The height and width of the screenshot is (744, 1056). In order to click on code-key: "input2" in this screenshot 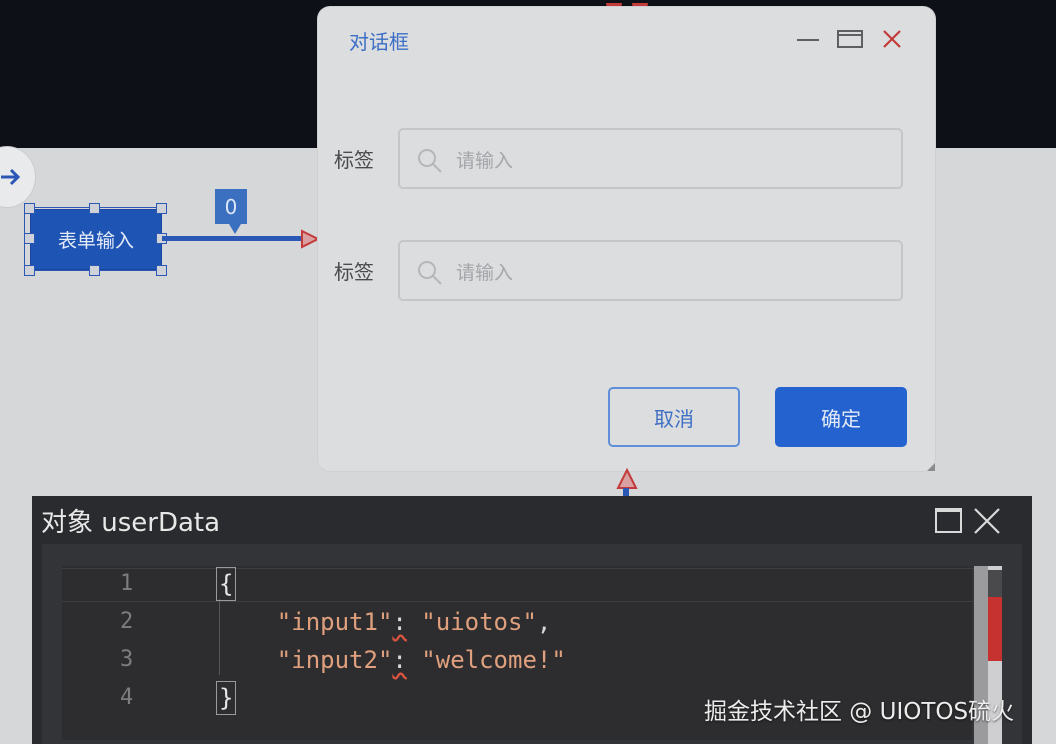, I will do `click(334, 660)`.